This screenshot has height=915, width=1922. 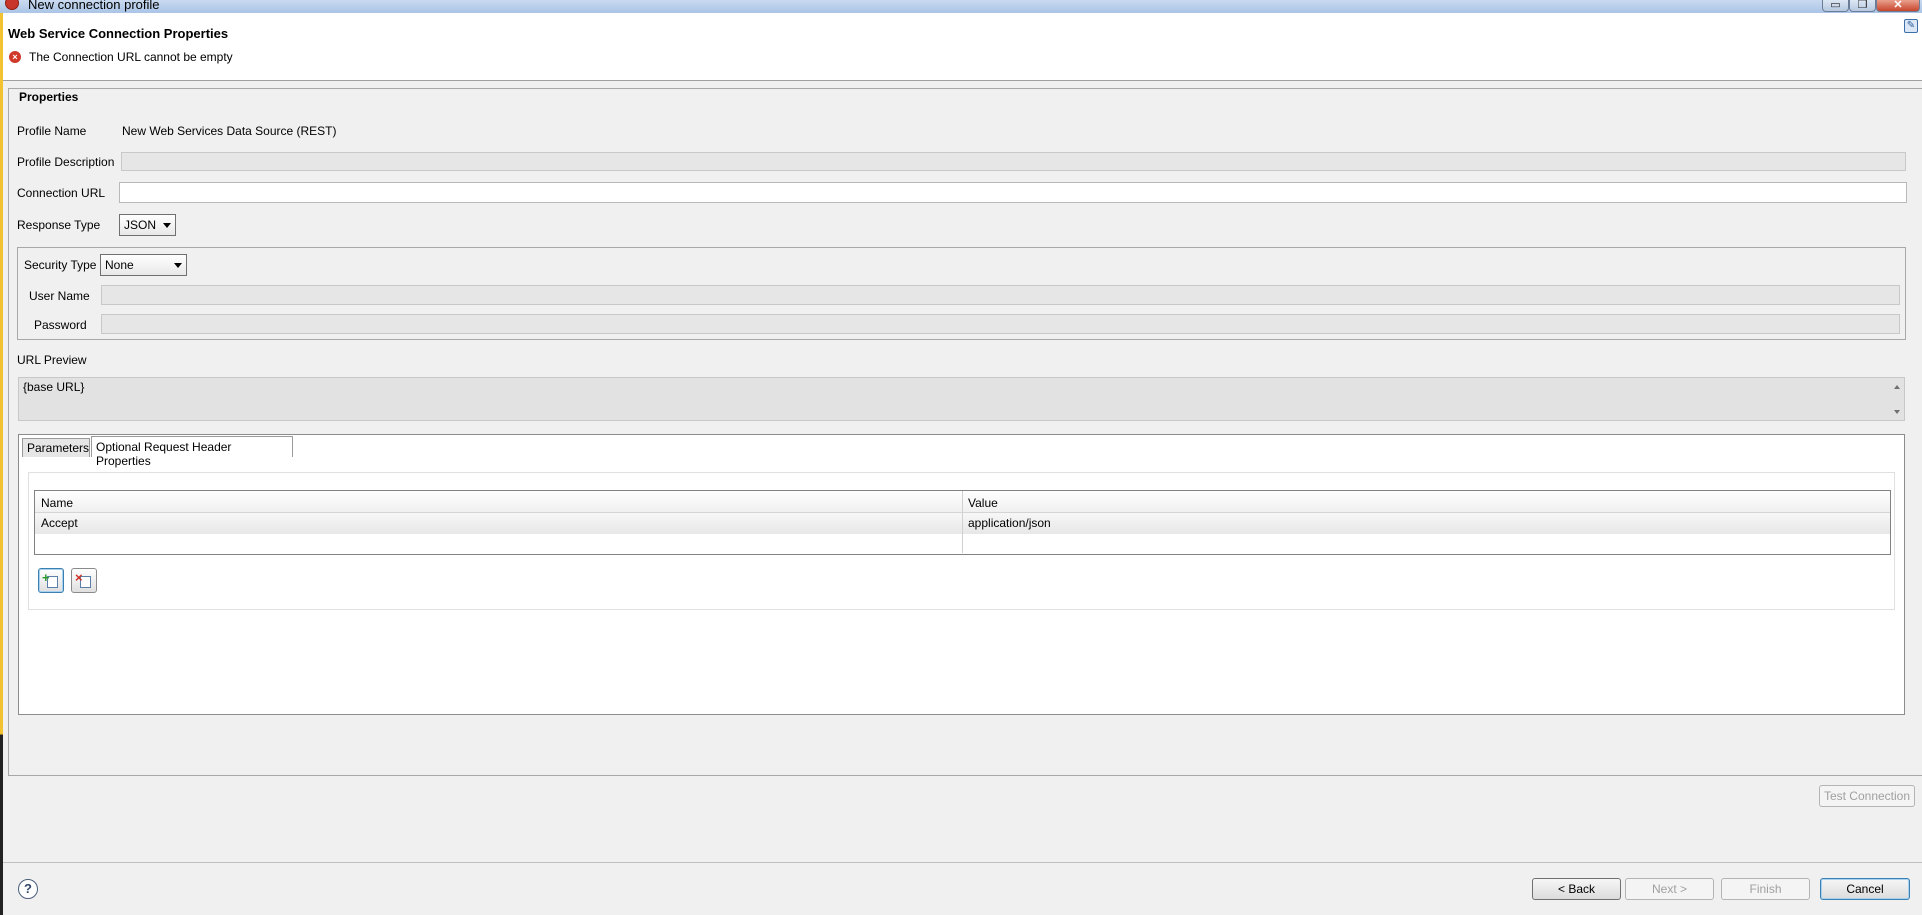 What do you see at coordinates (1576, 889) in the screenshot?
I see `back-button: < Back` at bounding box center [1576, 889].